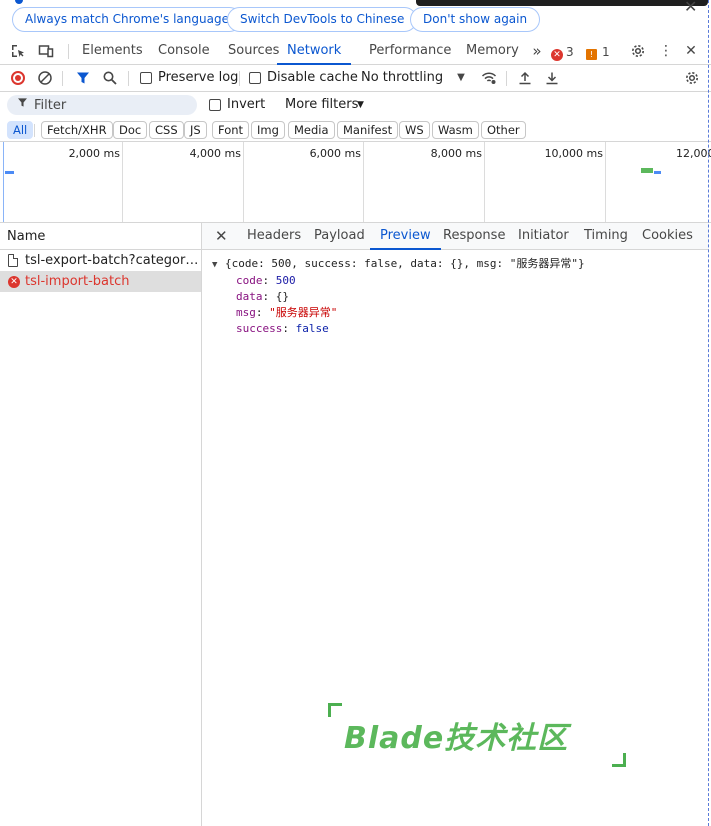 The image size is (711, 826). Describe the element at coordinates (100, 236) in the screenshot. I see `name-column-header: Name` at that location.